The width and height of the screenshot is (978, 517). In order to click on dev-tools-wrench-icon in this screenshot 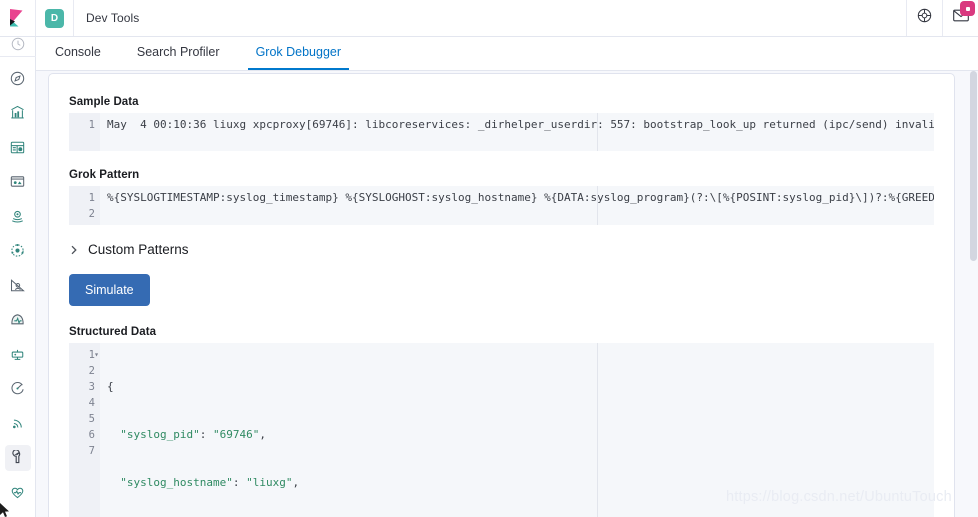, I will do `click(17, 457)`.